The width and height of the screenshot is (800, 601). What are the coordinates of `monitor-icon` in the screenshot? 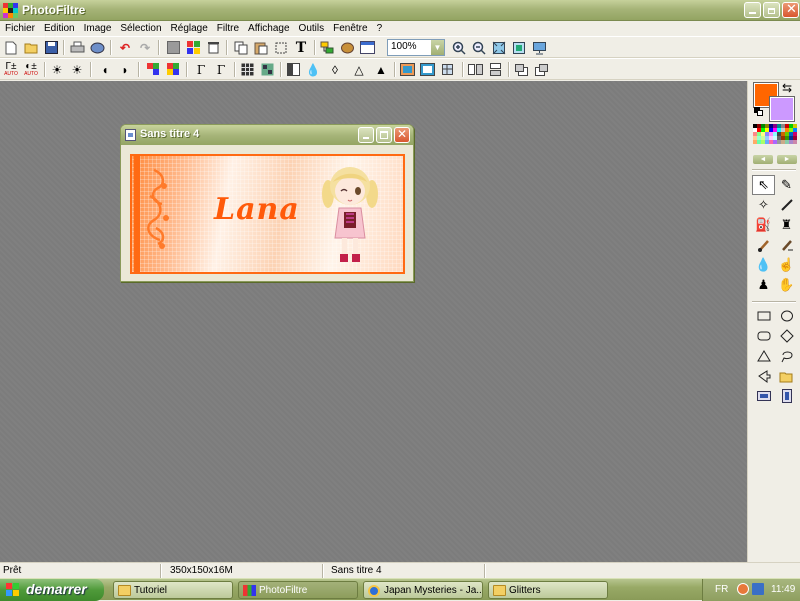 It's located at (539, 47).